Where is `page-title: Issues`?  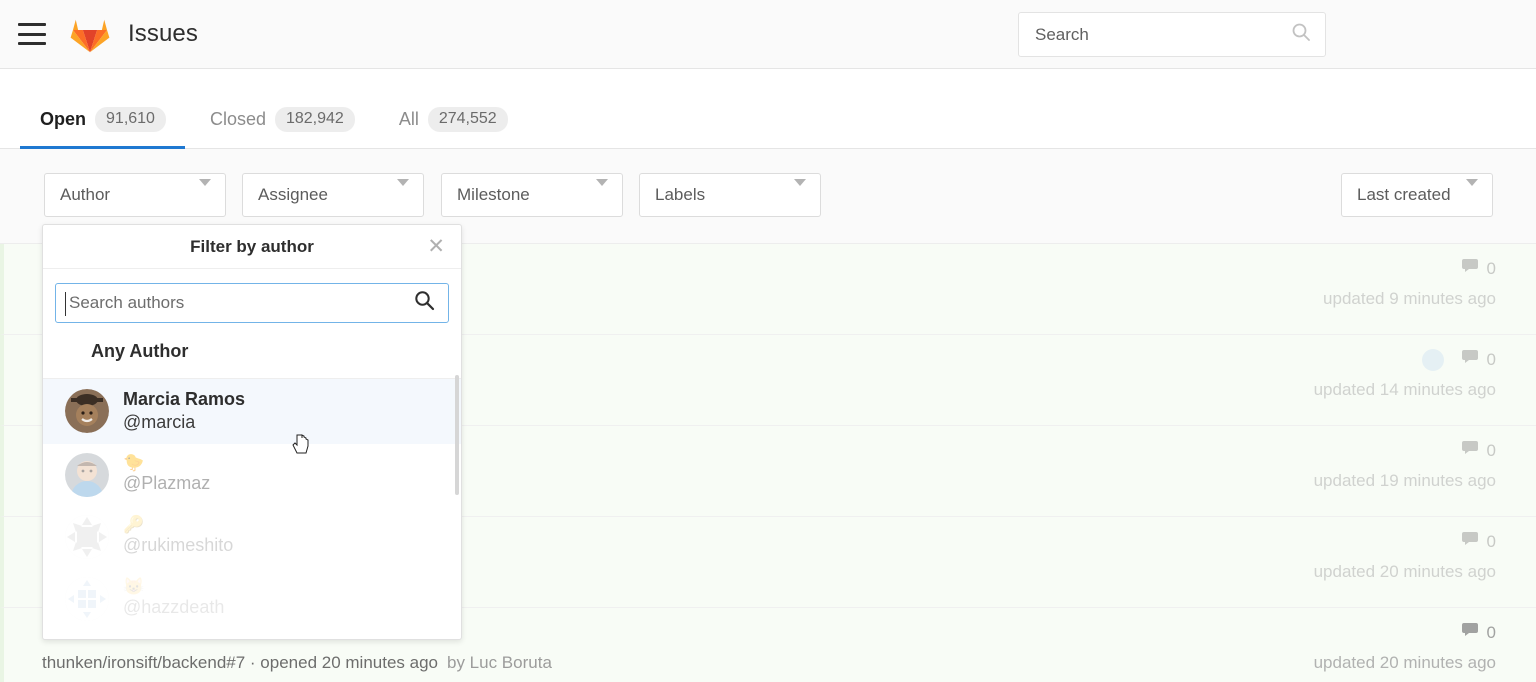 page-title: Issues is located at coordinates (163, 33).